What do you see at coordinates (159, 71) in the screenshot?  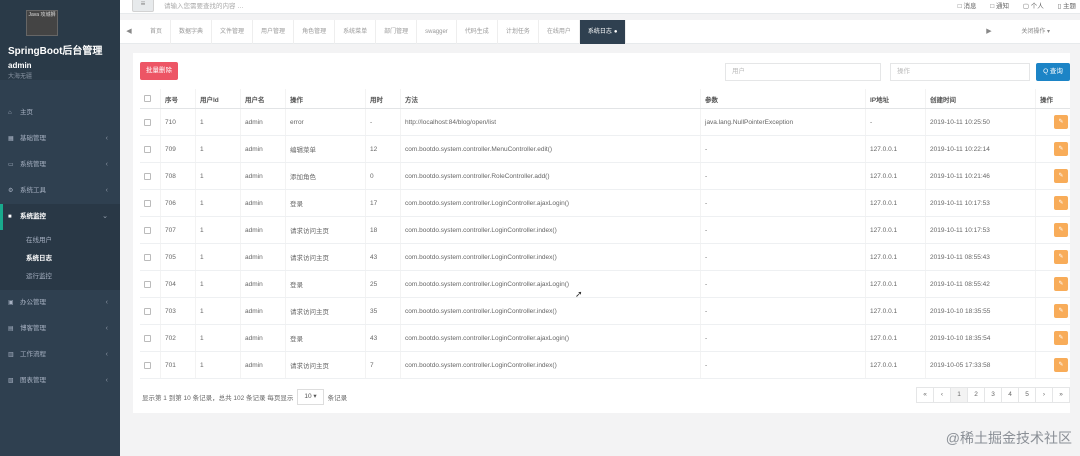 I see `batch-delete-button: 批量删除` at bounding box center [159, 71].